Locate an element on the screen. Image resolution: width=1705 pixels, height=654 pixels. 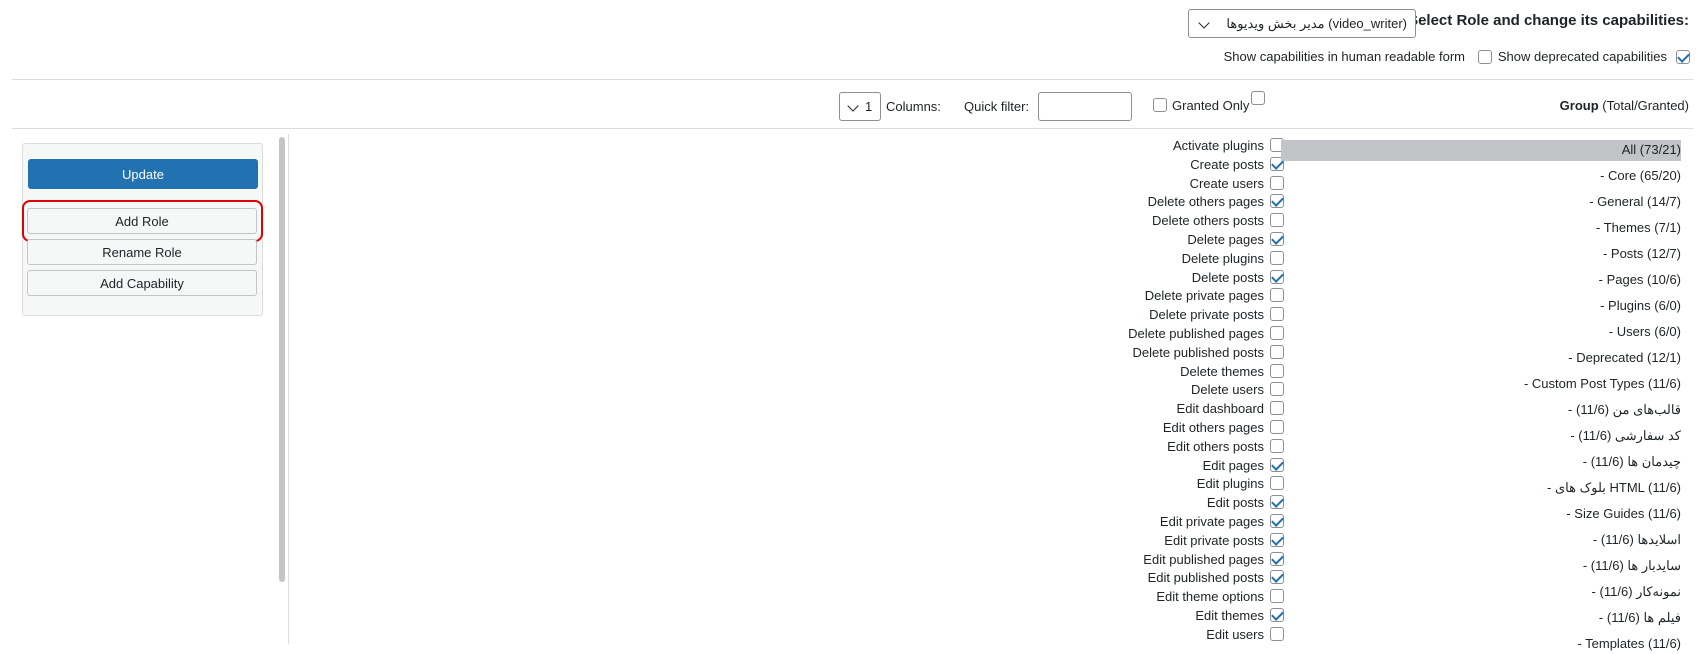
capability-label: Edit published pages is located at coordinates (1203, 559).